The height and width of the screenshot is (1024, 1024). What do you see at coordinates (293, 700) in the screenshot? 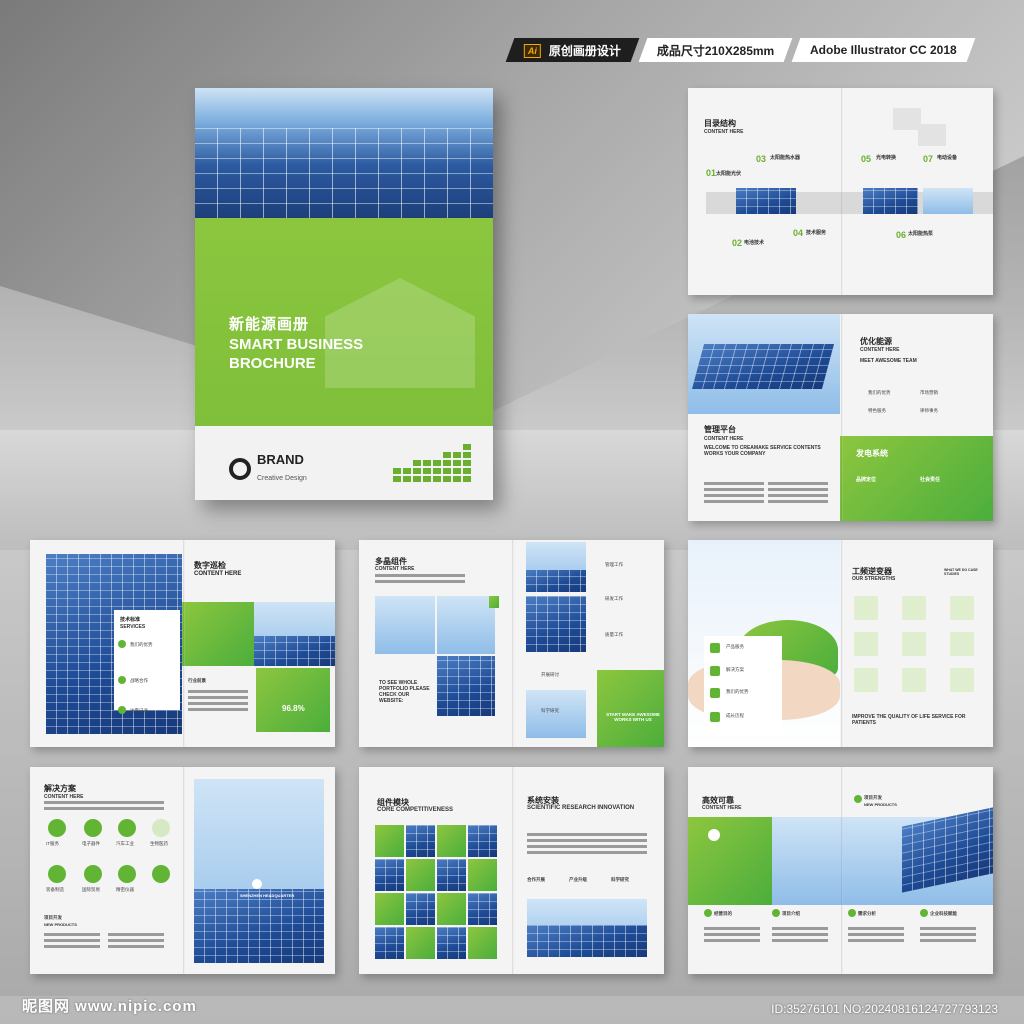
I see `s3-stat-tile` at bounding box center [293, 700].